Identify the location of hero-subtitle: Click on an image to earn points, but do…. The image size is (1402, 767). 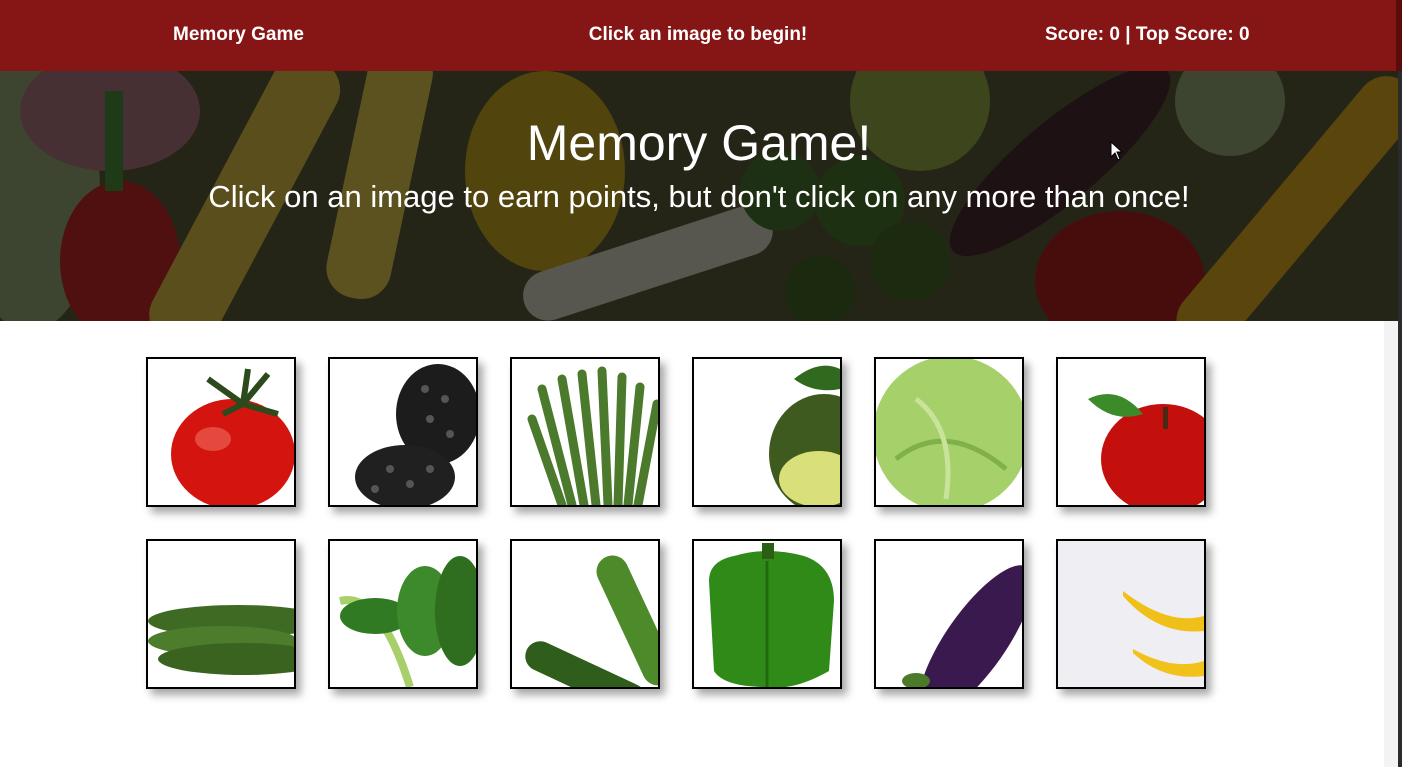
(699, 196).